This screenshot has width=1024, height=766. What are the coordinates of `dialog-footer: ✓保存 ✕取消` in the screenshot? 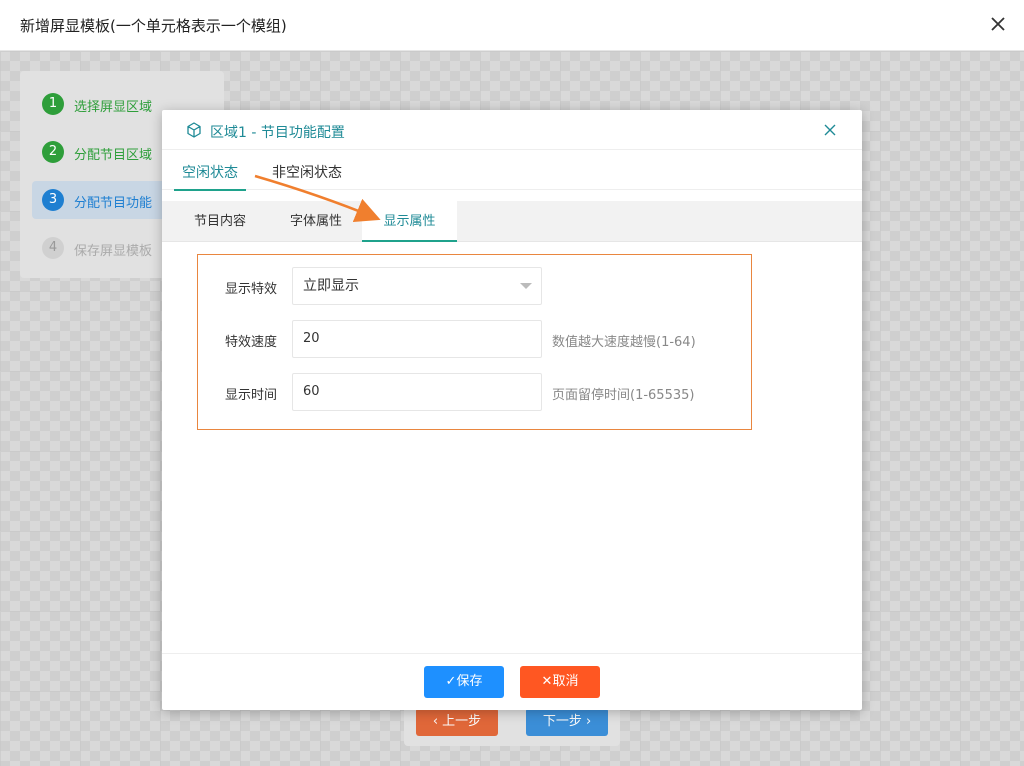 It's located at (512, 681).